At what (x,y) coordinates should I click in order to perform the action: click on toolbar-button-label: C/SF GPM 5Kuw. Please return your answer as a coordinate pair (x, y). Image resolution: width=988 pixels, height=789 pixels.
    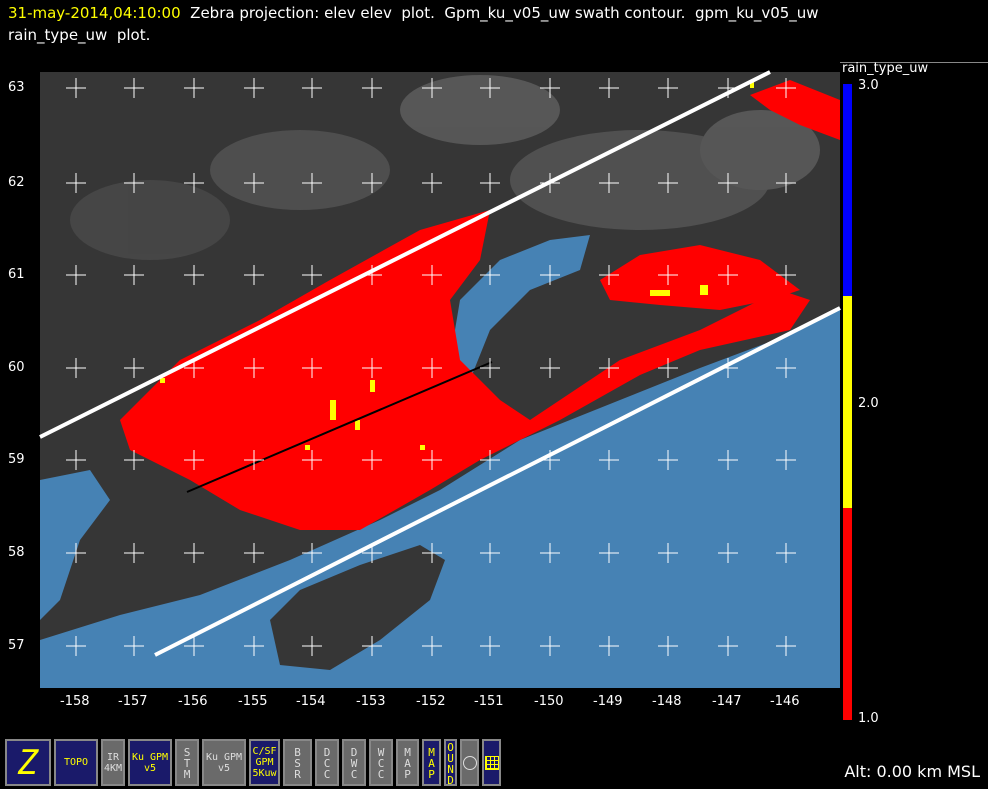
    Looking at the image, I should click on (264, 762).